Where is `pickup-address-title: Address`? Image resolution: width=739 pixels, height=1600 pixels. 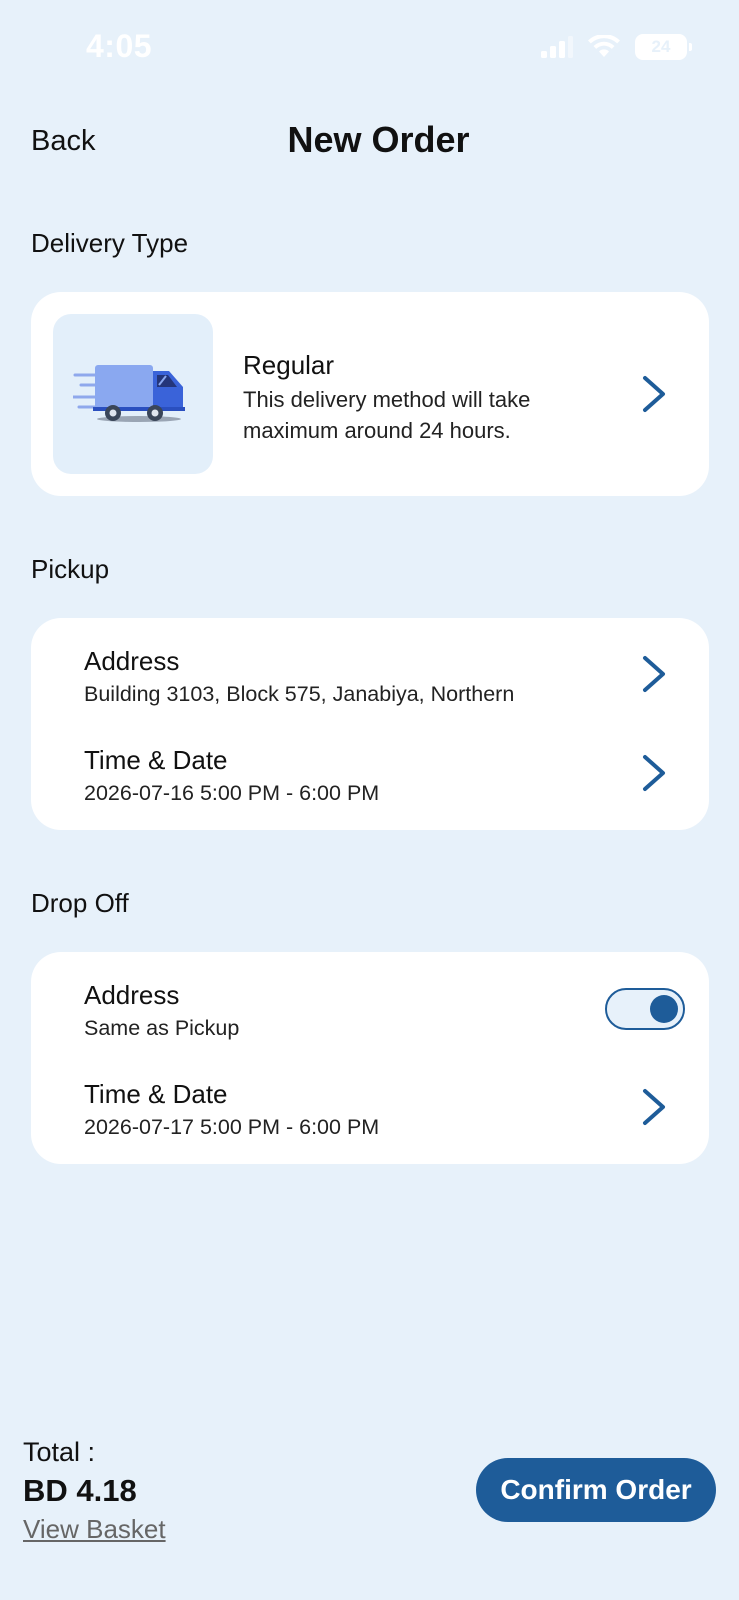 pickup-address-title: Address is located at coordinates (132, 661).